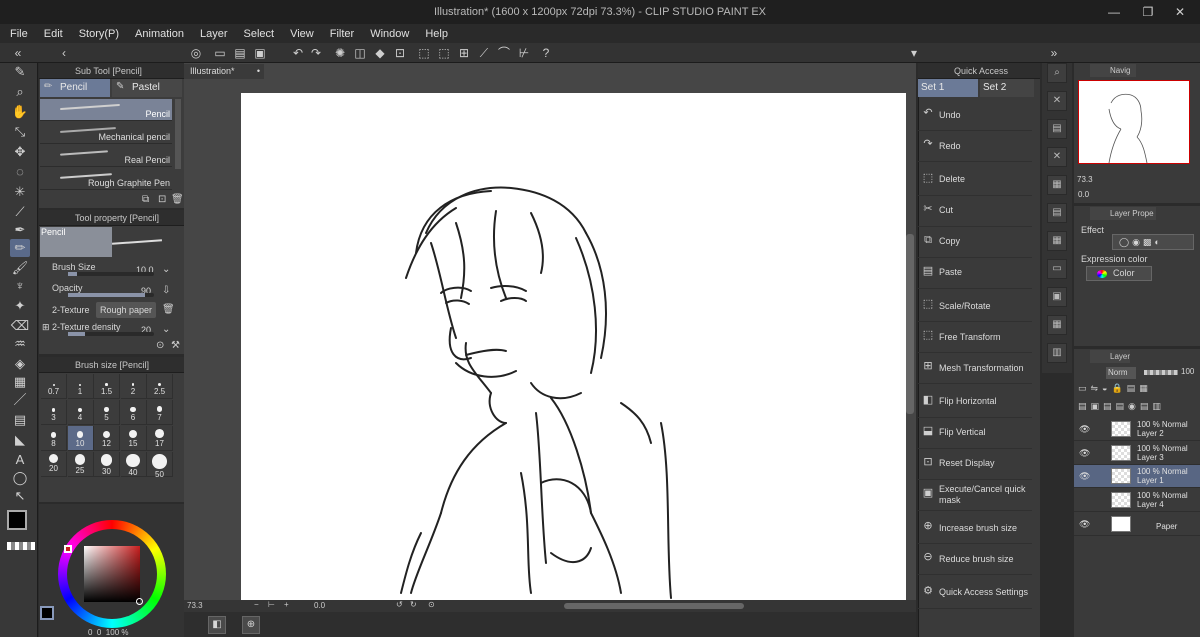  Describe the element at coordinates (413, 604) in the screenshot. I see `rotate-right-icon: ↻` at that location.